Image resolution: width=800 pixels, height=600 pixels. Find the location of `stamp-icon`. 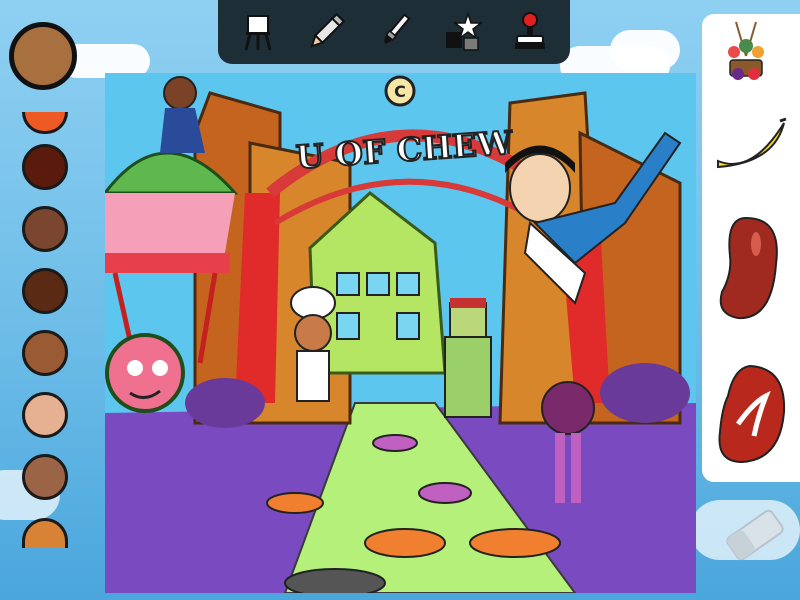

stamp-icon is located at coordinates (530, 32).